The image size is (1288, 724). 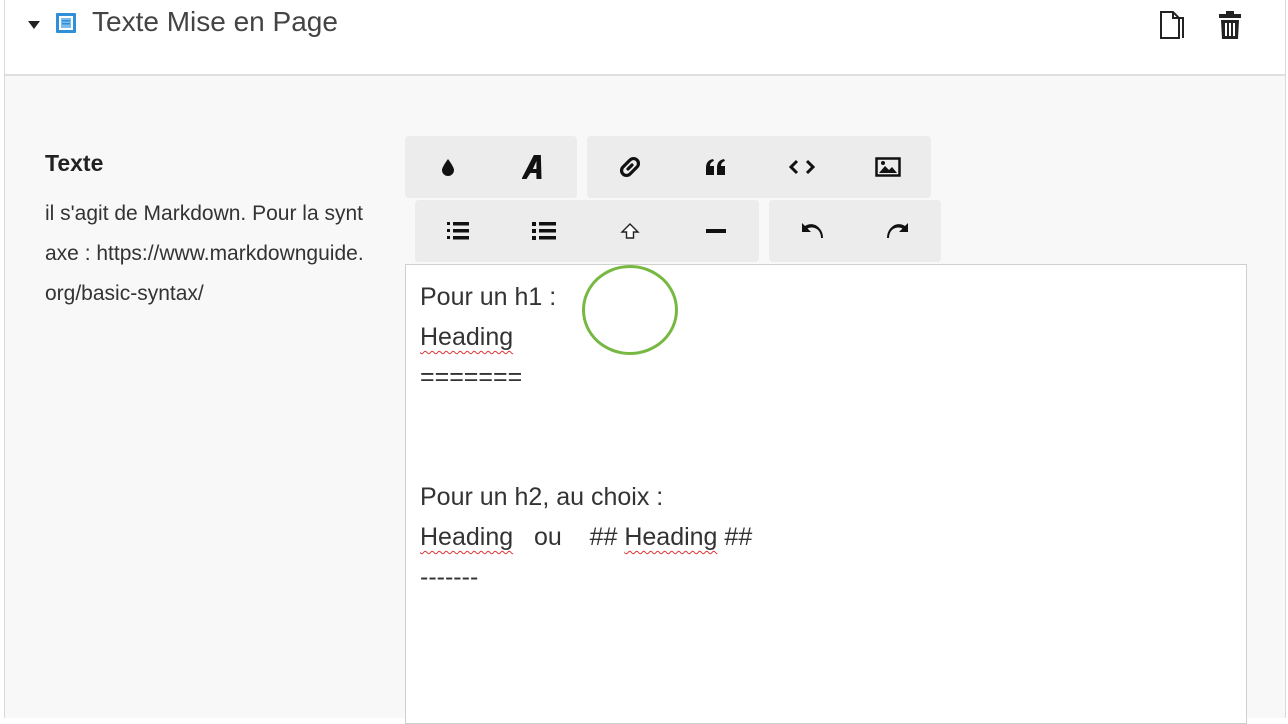 I want to click on block-header: Texte Mise en Page, so click(x=645, y=38).